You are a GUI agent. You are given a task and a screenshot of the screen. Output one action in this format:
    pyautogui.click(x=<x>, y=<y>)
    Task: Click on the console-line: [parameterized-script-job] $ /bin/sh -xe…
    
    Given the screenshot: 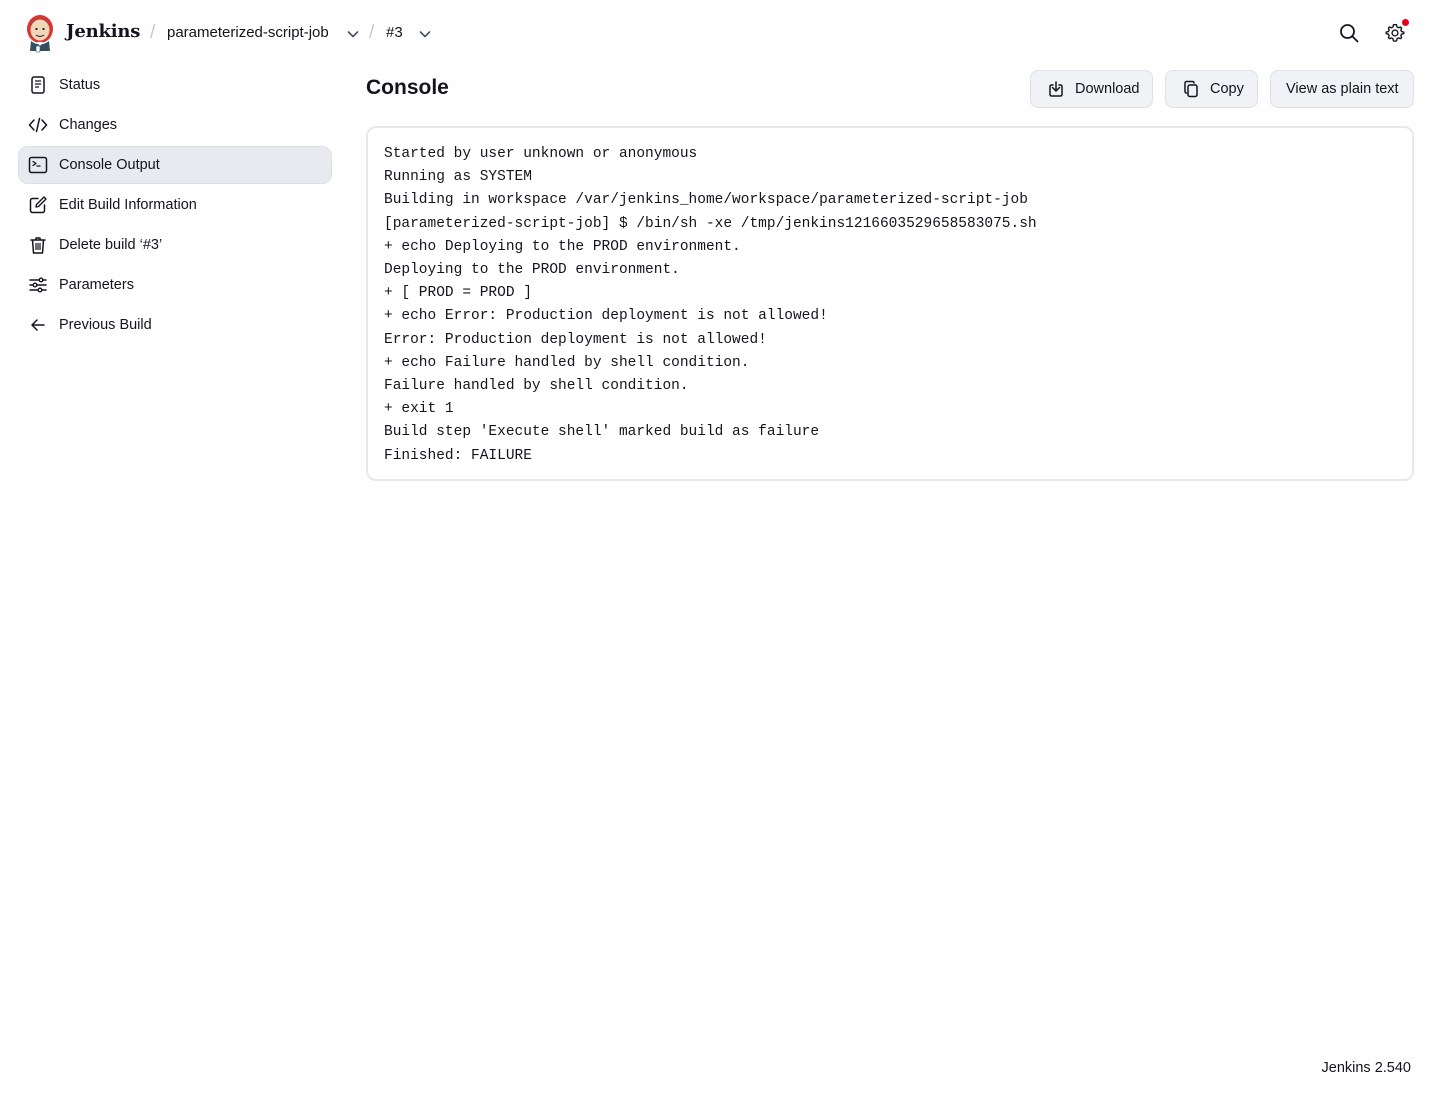 What is the action you would take?
    pyautogui.click(x=710, y=223)
    